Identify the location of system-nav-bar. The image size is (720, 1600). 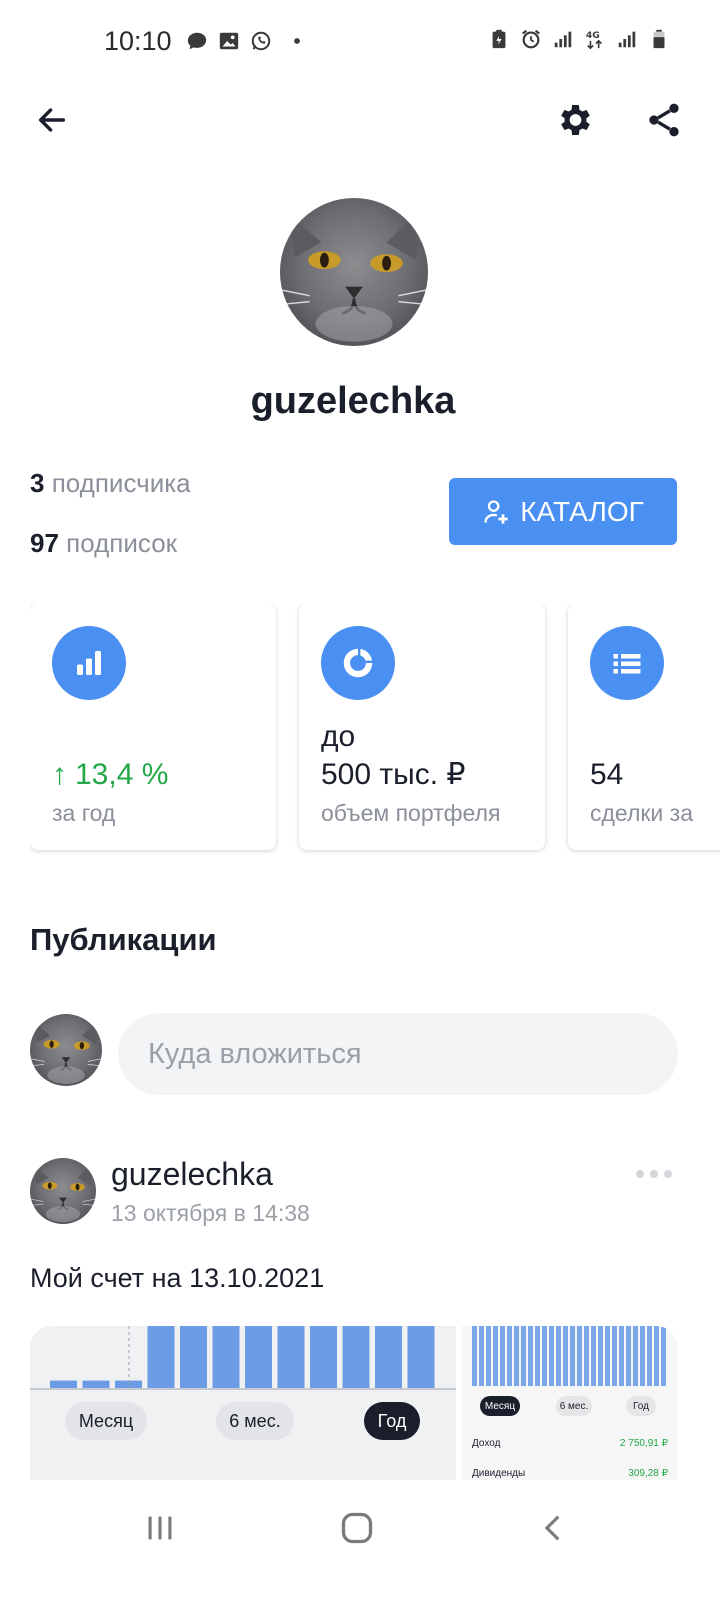
(360, 1540).